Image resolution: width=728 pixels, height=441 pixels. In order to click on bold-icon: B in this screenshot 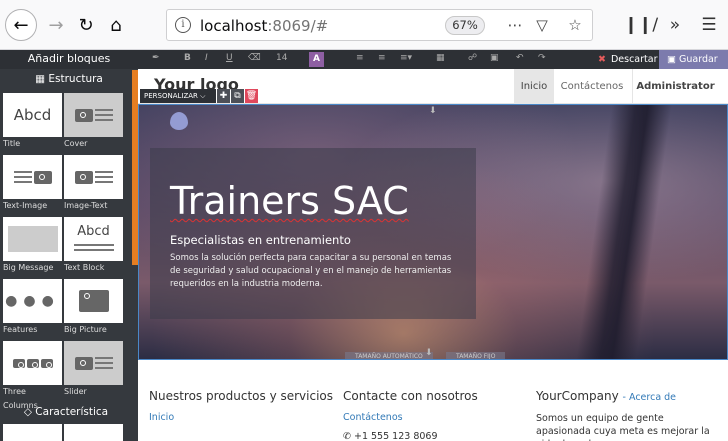, I will do `click(187, 58)`.